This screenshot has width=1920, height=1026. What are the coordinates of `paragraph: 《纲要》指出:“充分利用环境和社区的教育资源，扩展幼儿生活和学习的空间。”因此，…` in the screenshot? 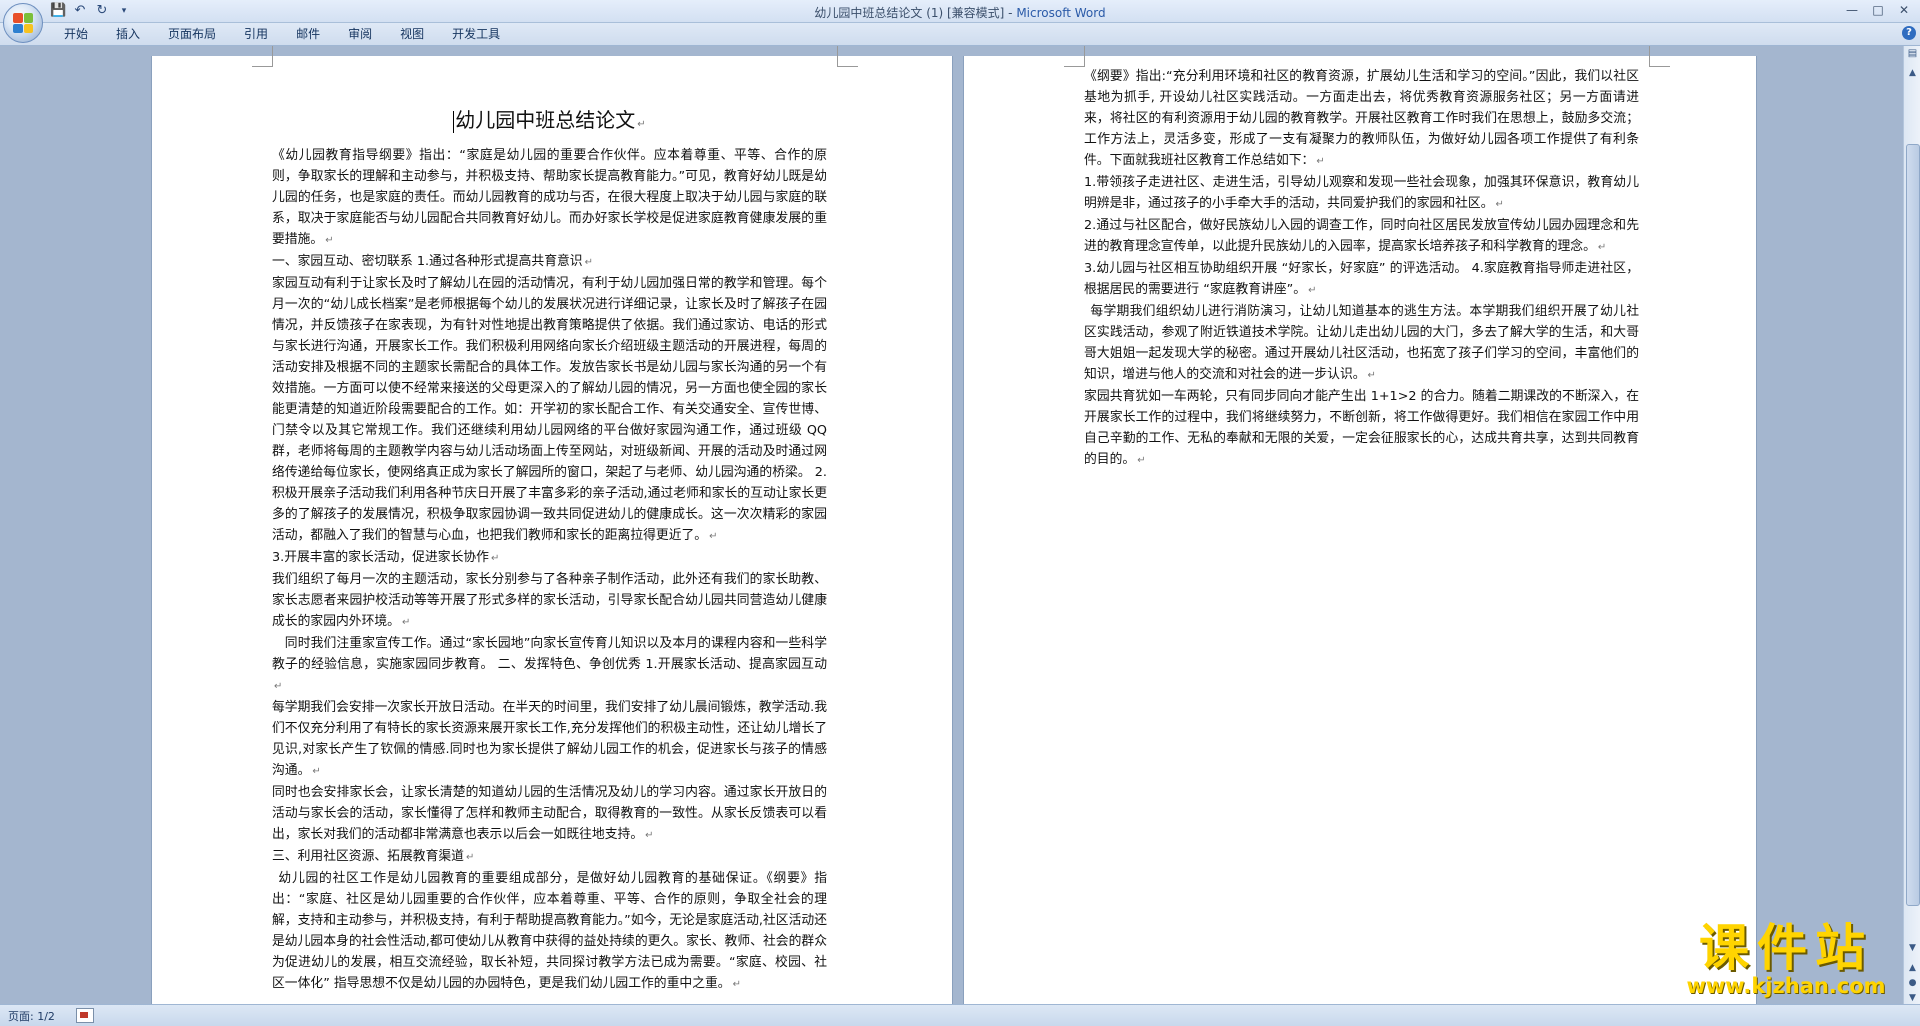 It's located at (1361, 118).